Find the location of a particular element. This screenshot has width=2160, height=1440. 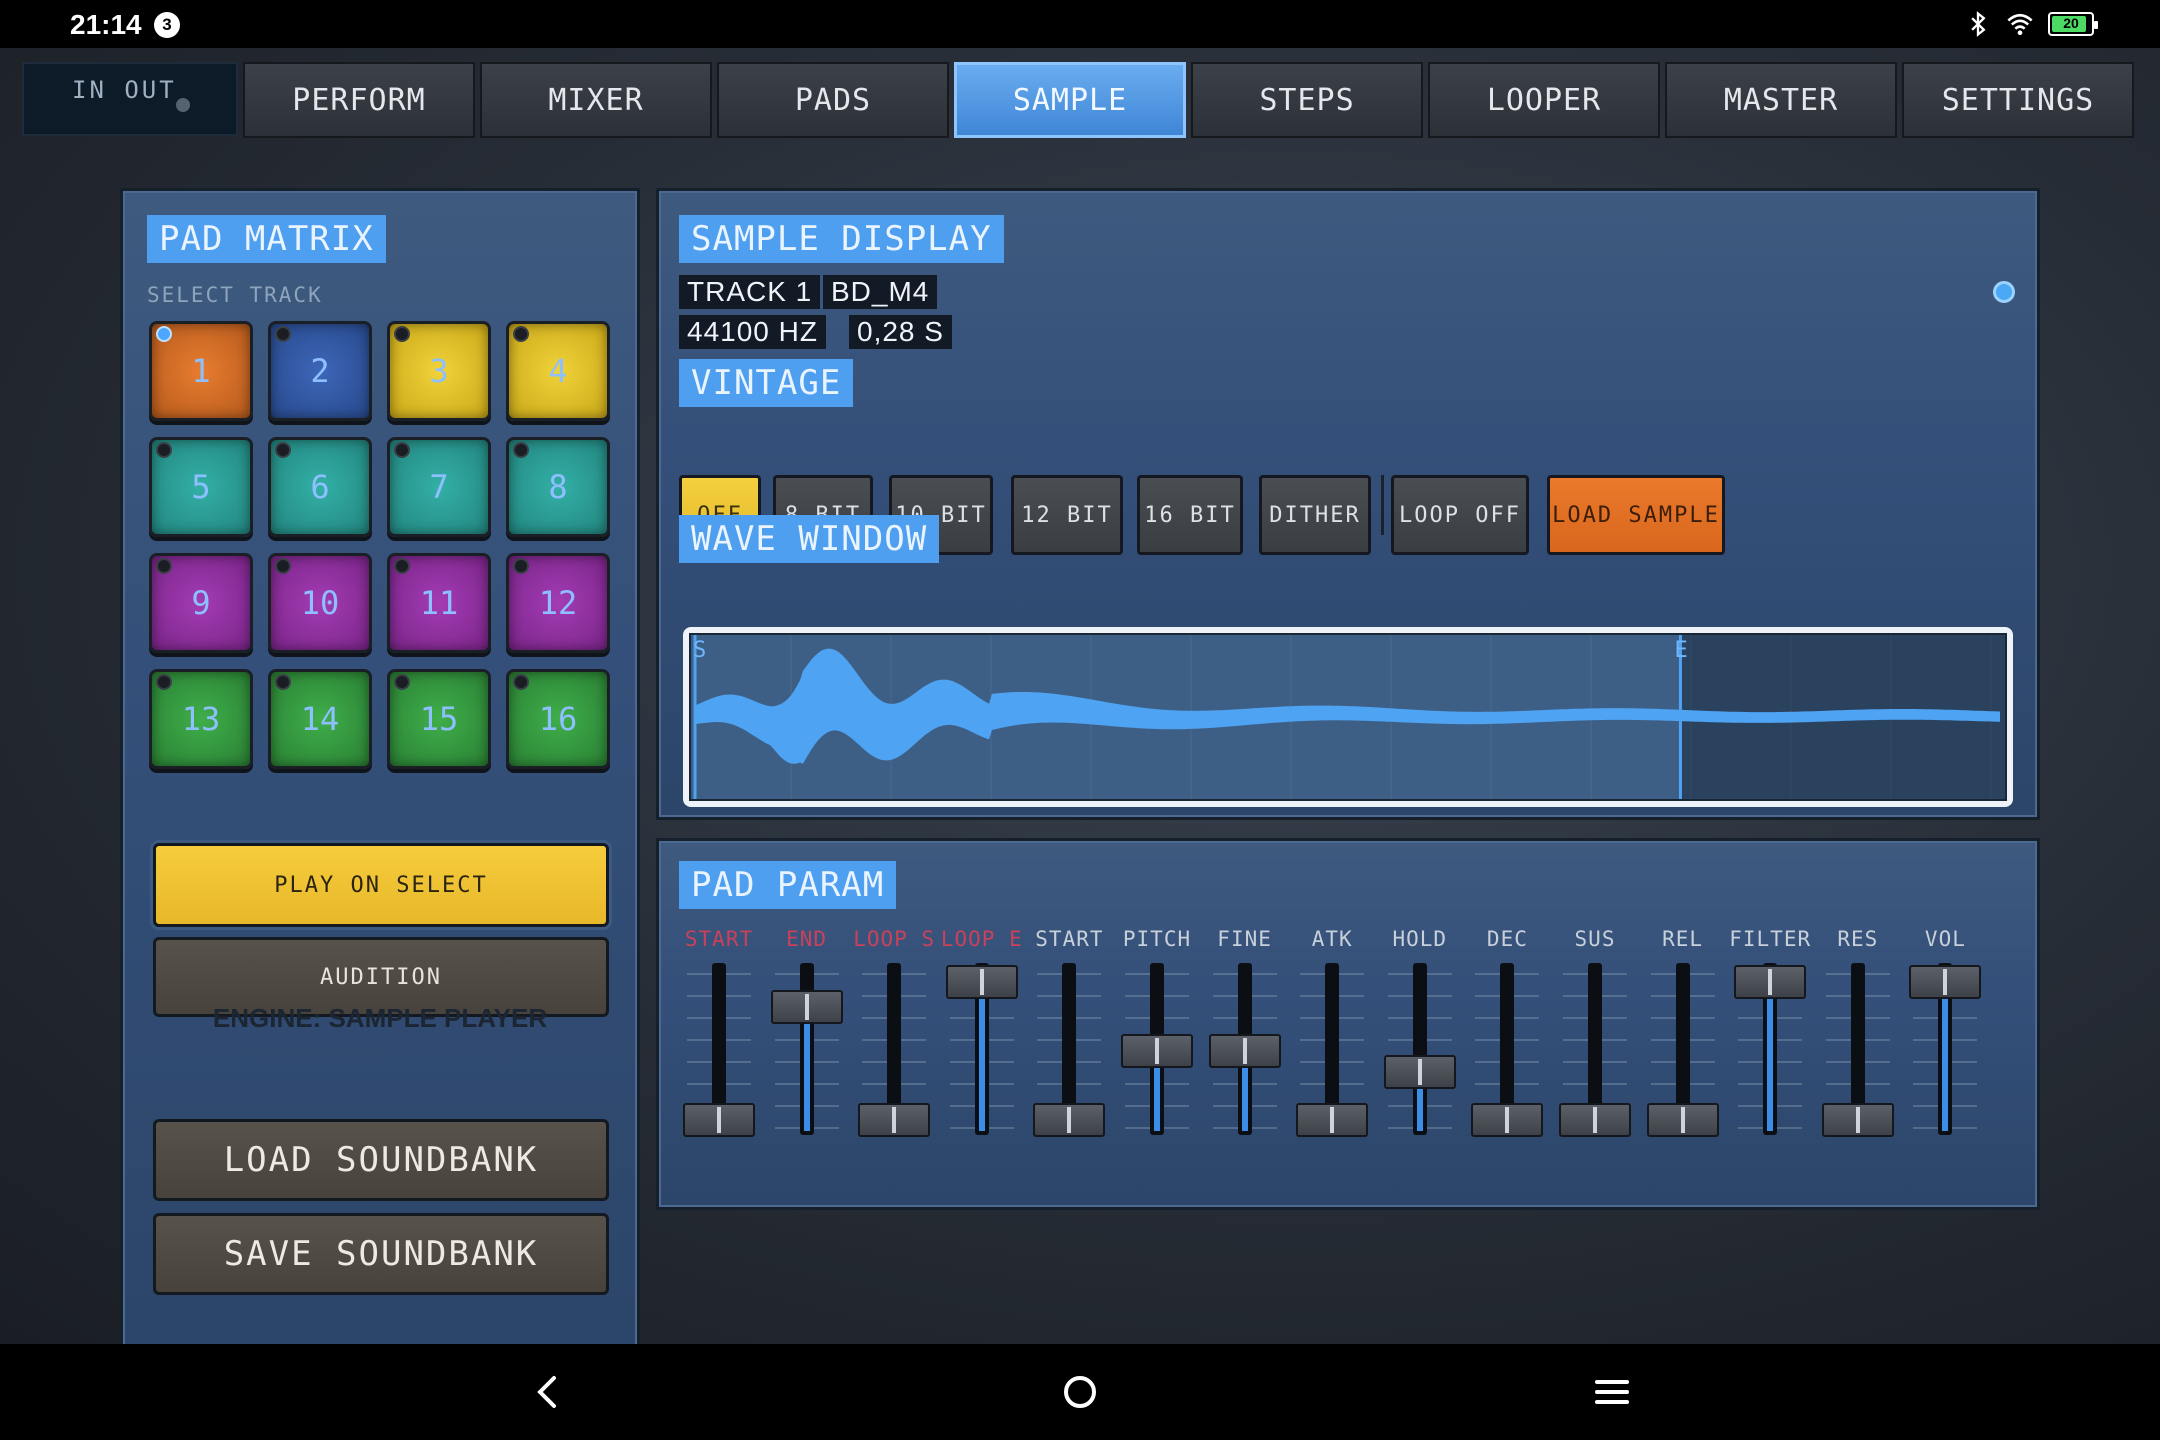

slider-loop-e is located at coordinates (981, 1053).